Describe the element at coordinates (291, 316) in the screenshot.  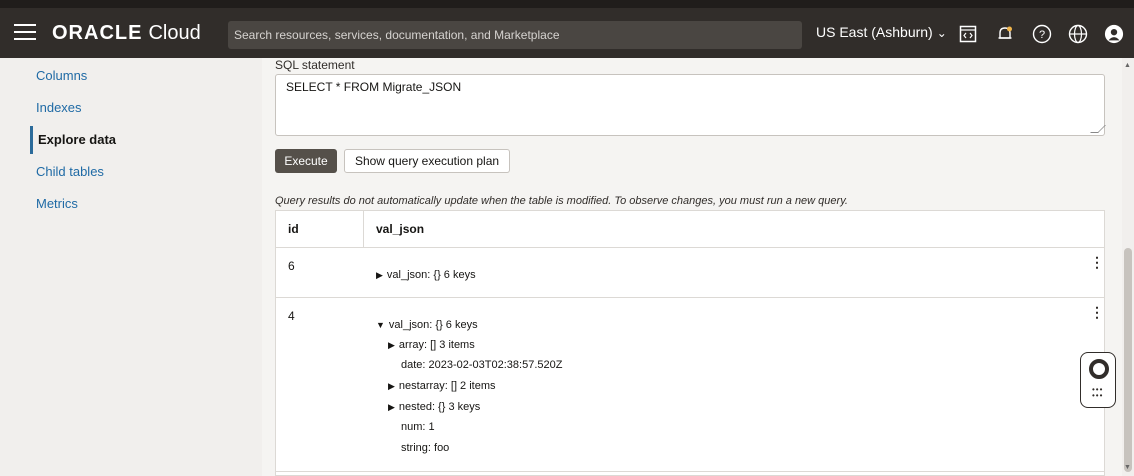
I see `row-id-cell: 4` at that location.